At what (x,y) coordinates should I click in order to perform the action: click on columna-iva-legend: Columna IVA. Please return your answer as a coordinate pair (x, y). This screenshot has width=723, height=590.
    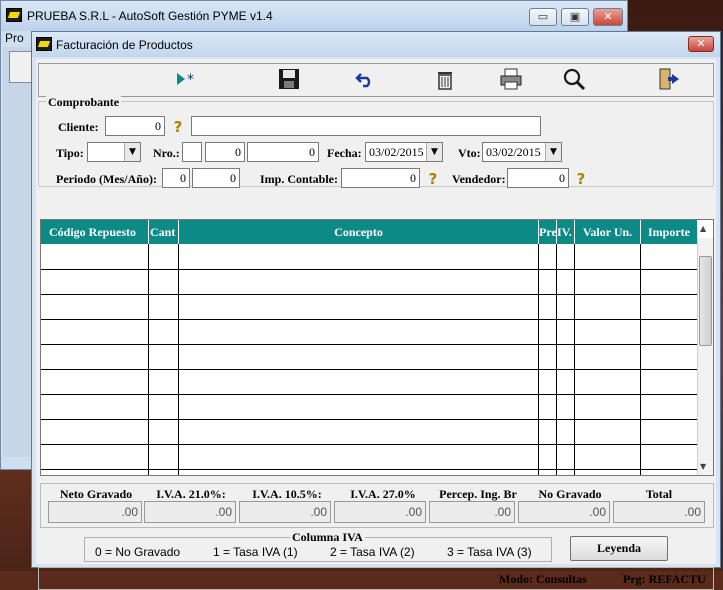
    Looking at the image, I should click on (327, 537).